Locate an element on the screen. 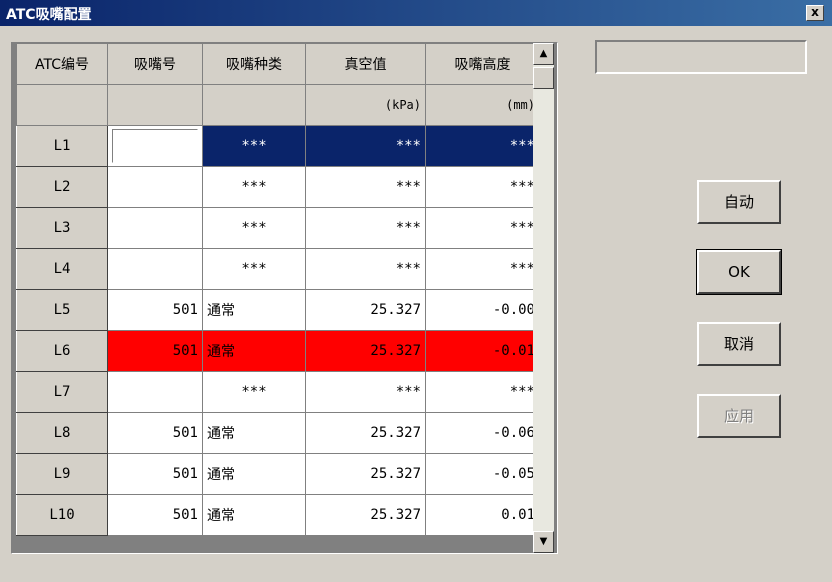  table-row: L10 501 通常 25.327 0.01 is located at coordinates (278, 515).